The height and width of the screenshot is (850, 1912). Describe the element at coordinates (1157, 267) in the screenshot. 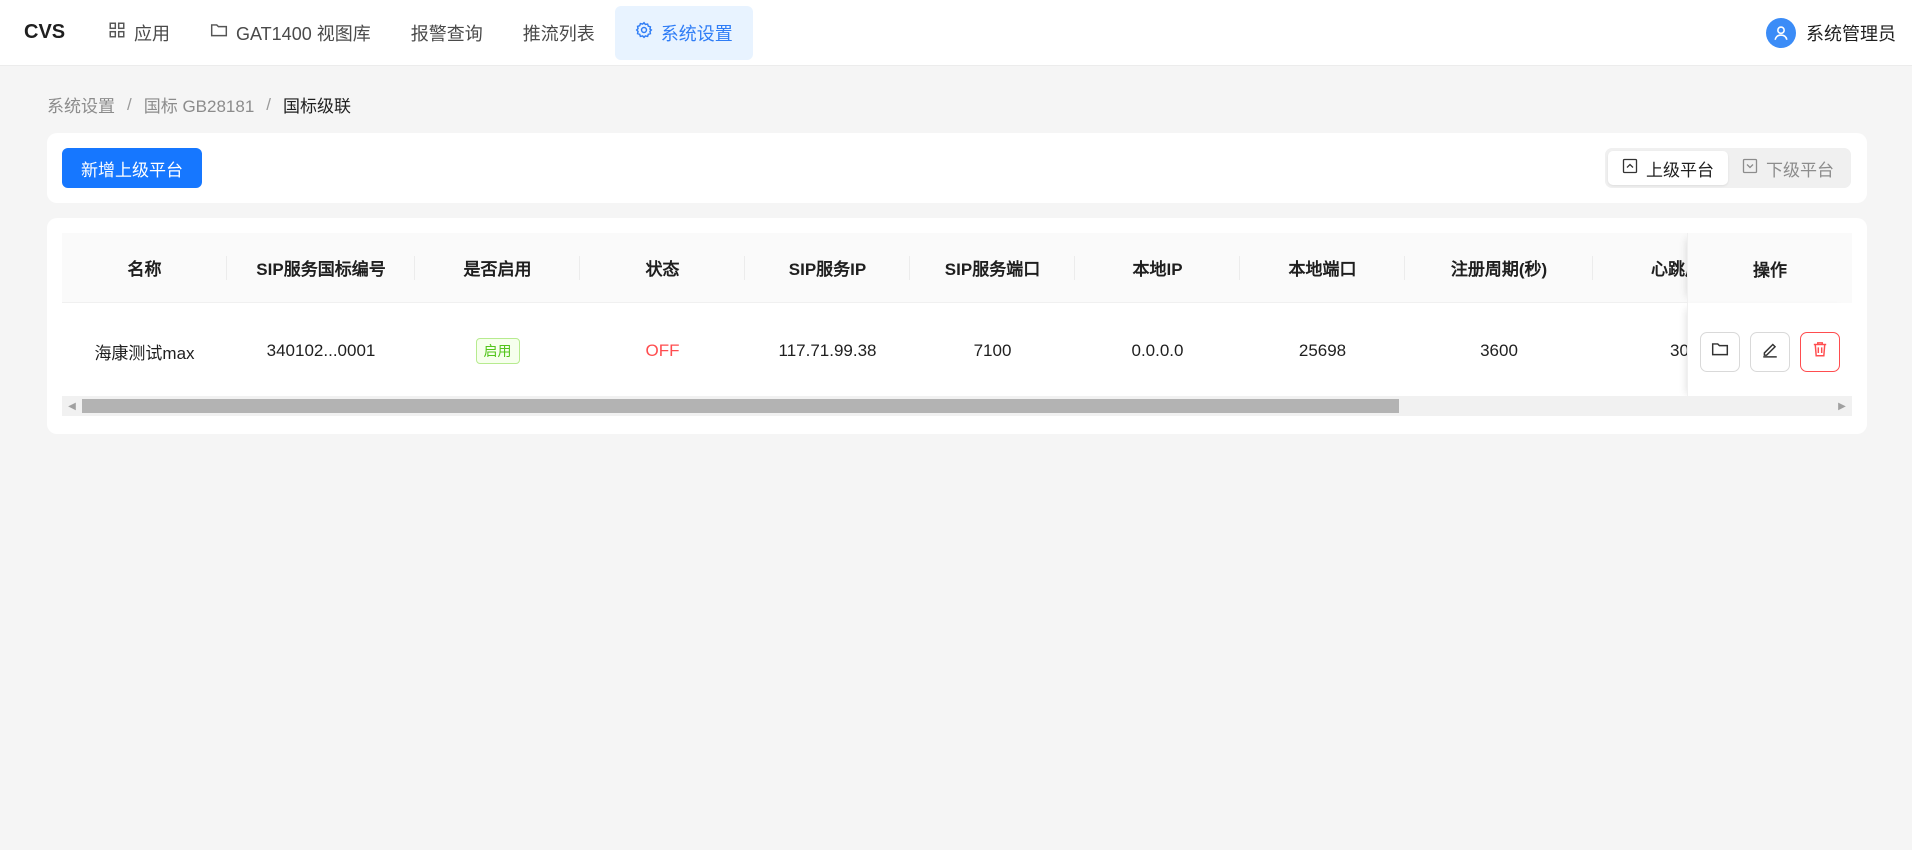

I see `column-header-local-ip: 本地IP` at that location.